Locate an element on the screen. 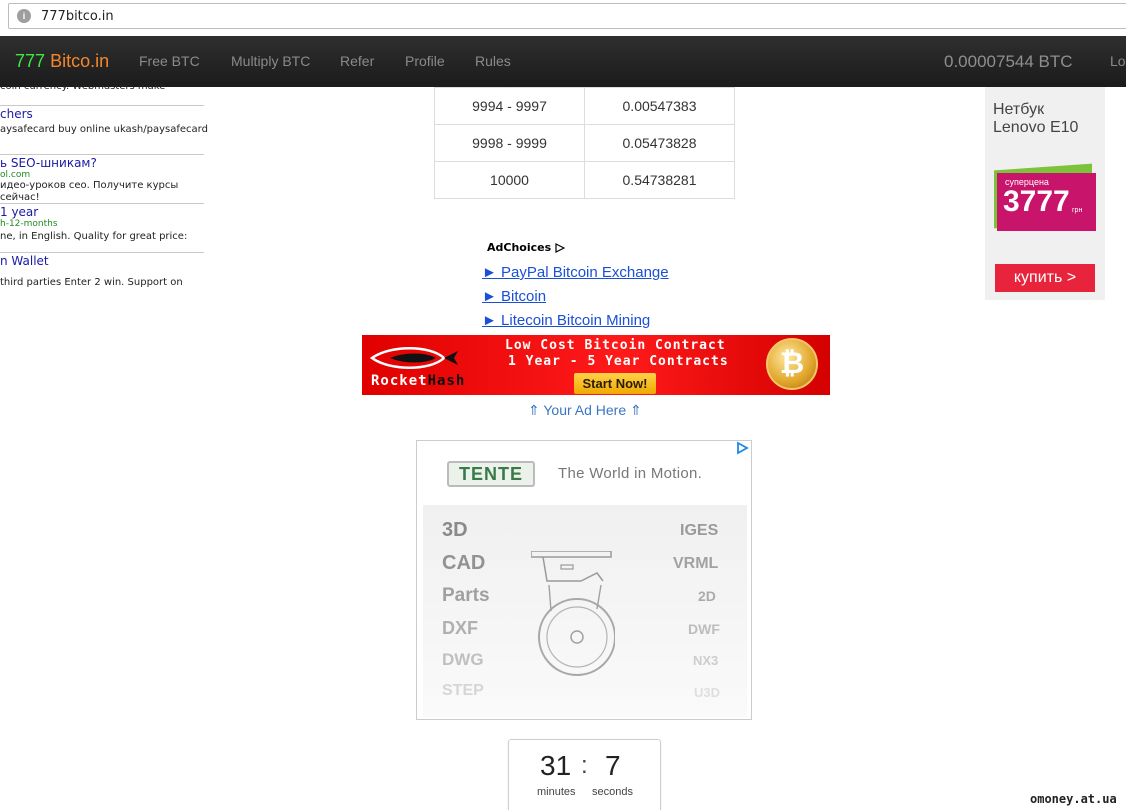  nav-multiply-btc: Multiply BTC is located at coordinates (270, 61).